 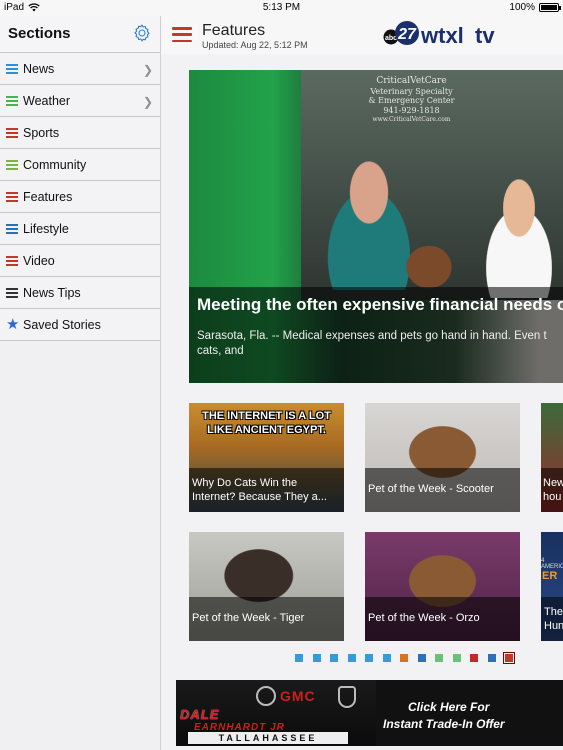 I want to click on cadillac-logo-icon, so click(x=347, y=697).